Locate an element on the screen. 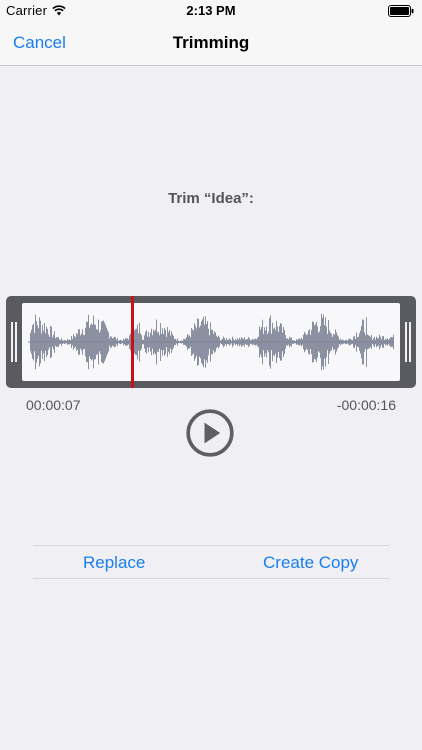 This screenshot has height=750, width=422. status-time: 2:13 PM is located at coordinates (211, 10).